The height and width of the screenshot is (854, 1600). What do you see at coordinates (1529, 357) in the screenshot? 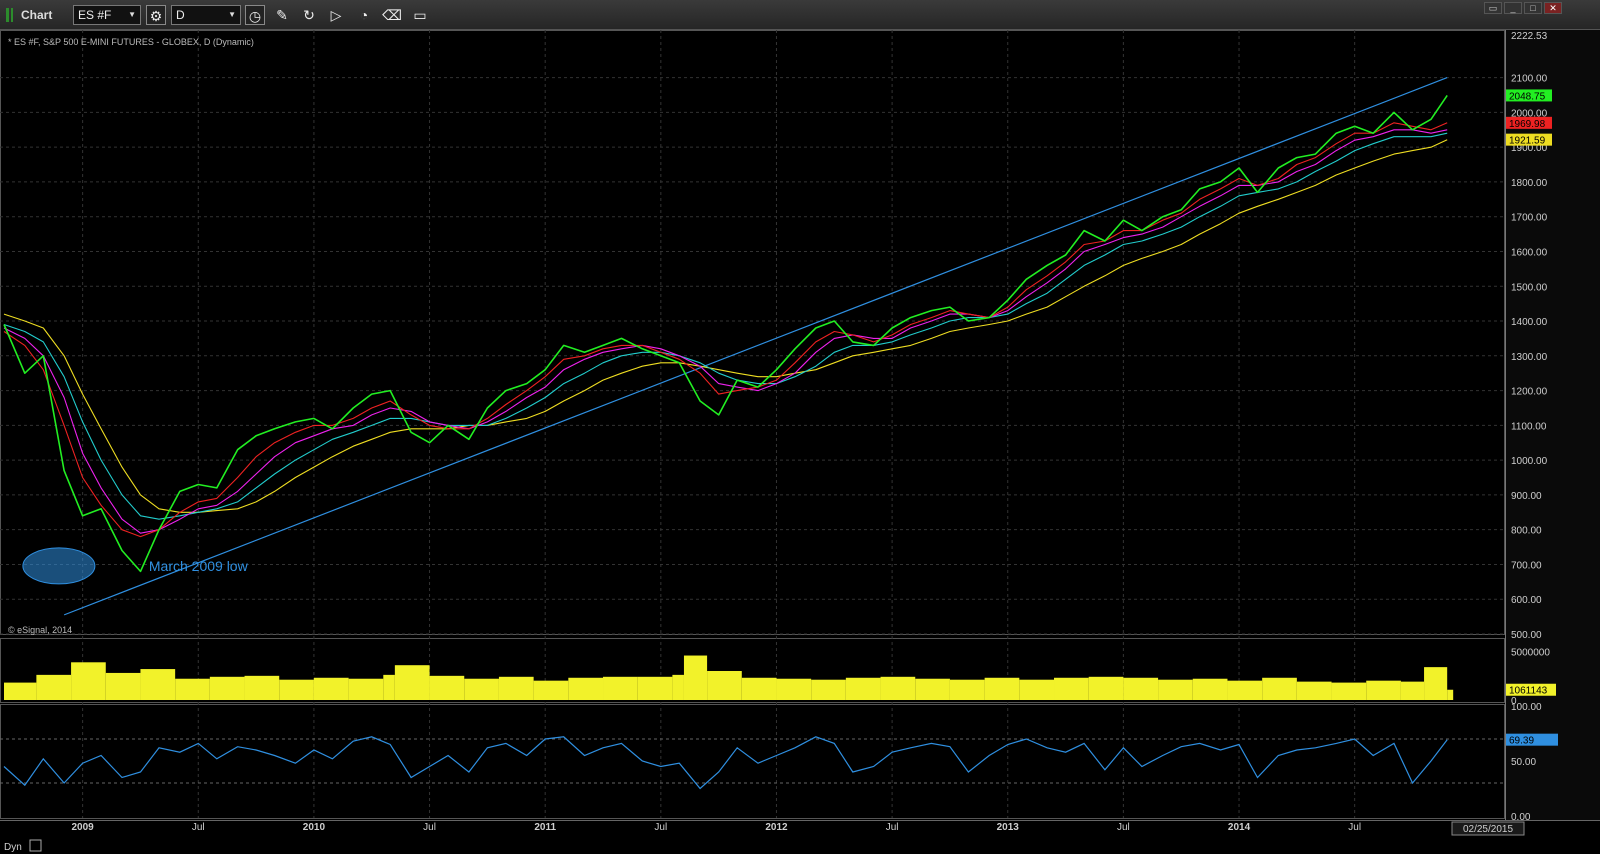
I see `price-tick-label: 1300.00` at bounding box center [1529, 357].